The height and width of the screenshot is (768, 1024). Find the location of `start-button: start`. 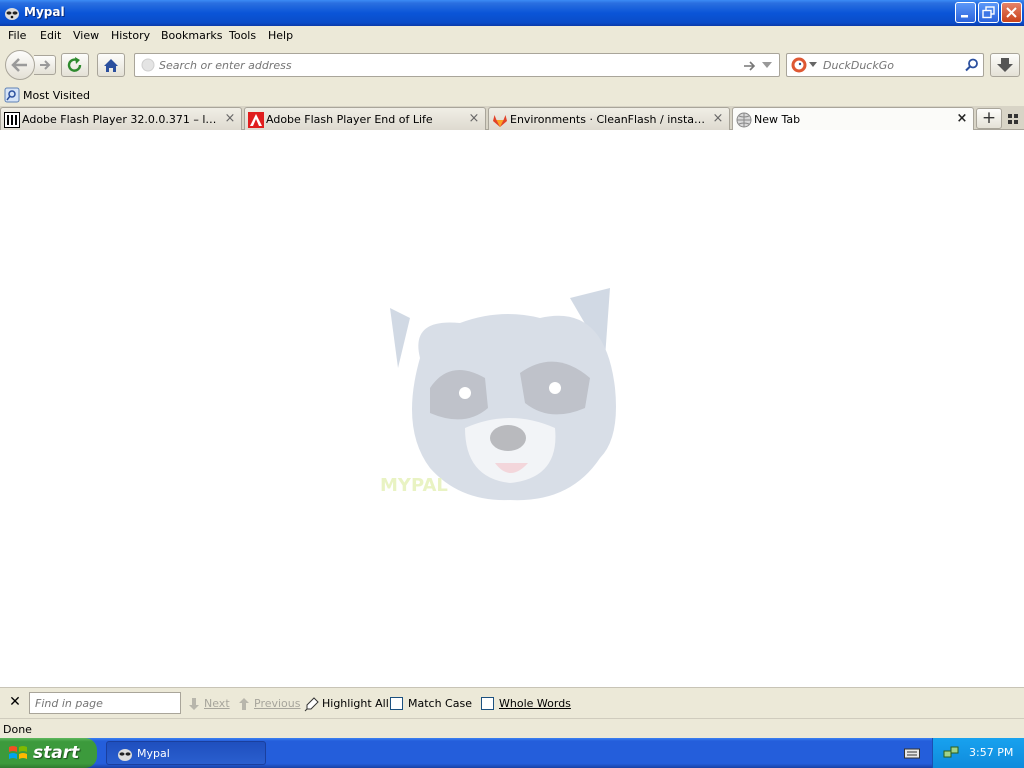

start-button: start is located at coordinates (48, 753).